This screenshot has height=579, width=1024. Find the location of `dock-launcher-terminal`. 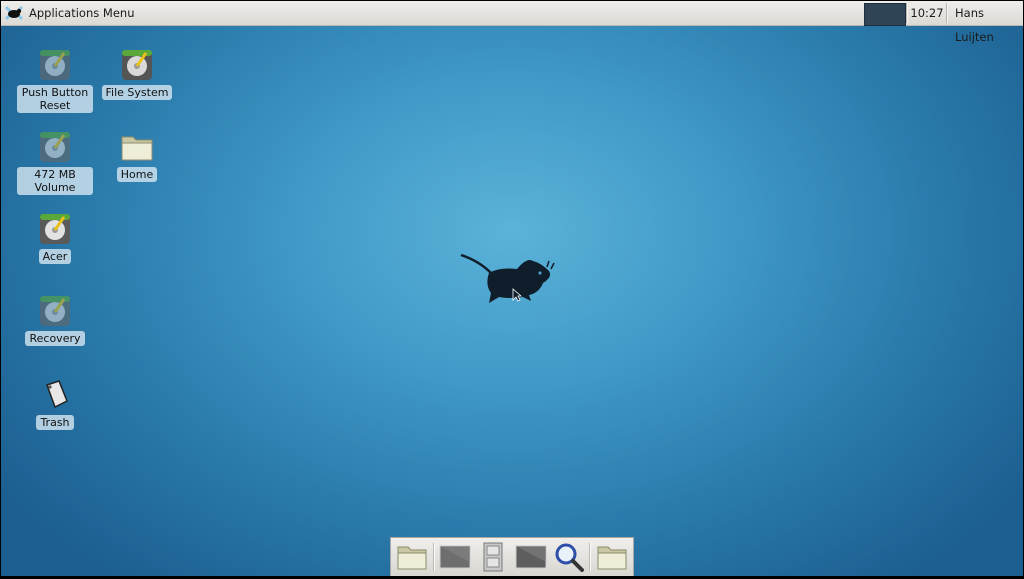

dock-launcher-terminal is located at coordinates (456, 557).